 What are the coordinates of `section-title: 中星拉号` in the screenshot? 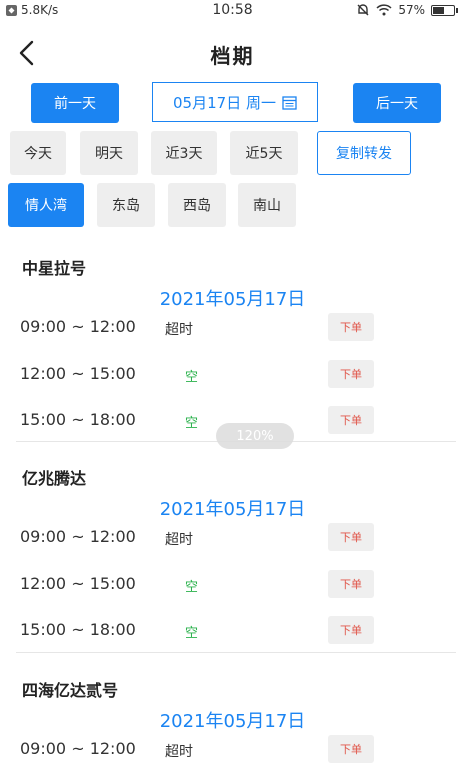 It's located at (54, 268).